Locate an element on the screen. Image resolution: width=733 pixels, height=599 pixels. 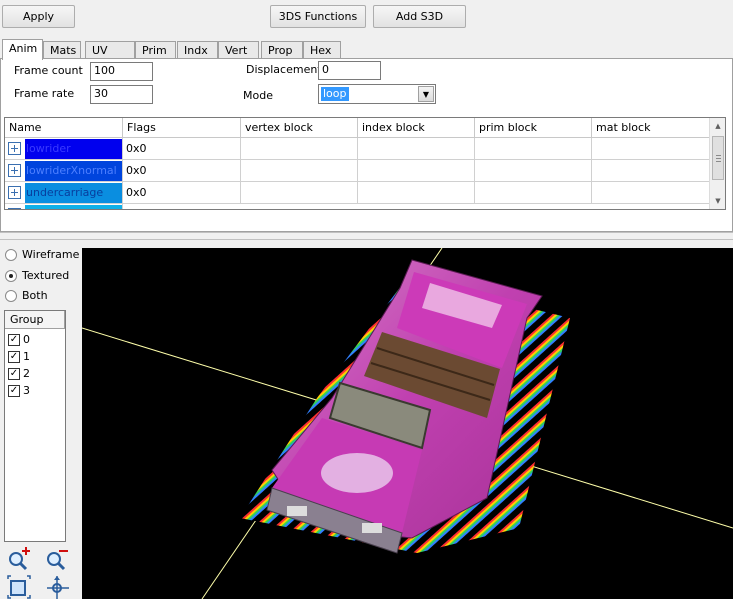
mode-select: loop ▼ is located at coordinates (377, 94).